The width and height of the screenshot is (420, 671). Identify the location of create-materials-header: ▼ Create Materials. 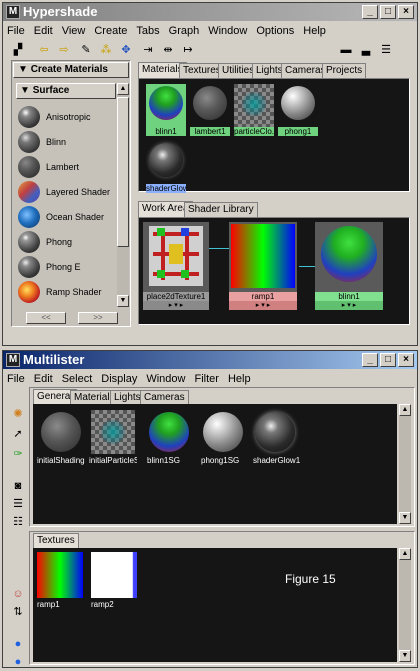
(71, 70).